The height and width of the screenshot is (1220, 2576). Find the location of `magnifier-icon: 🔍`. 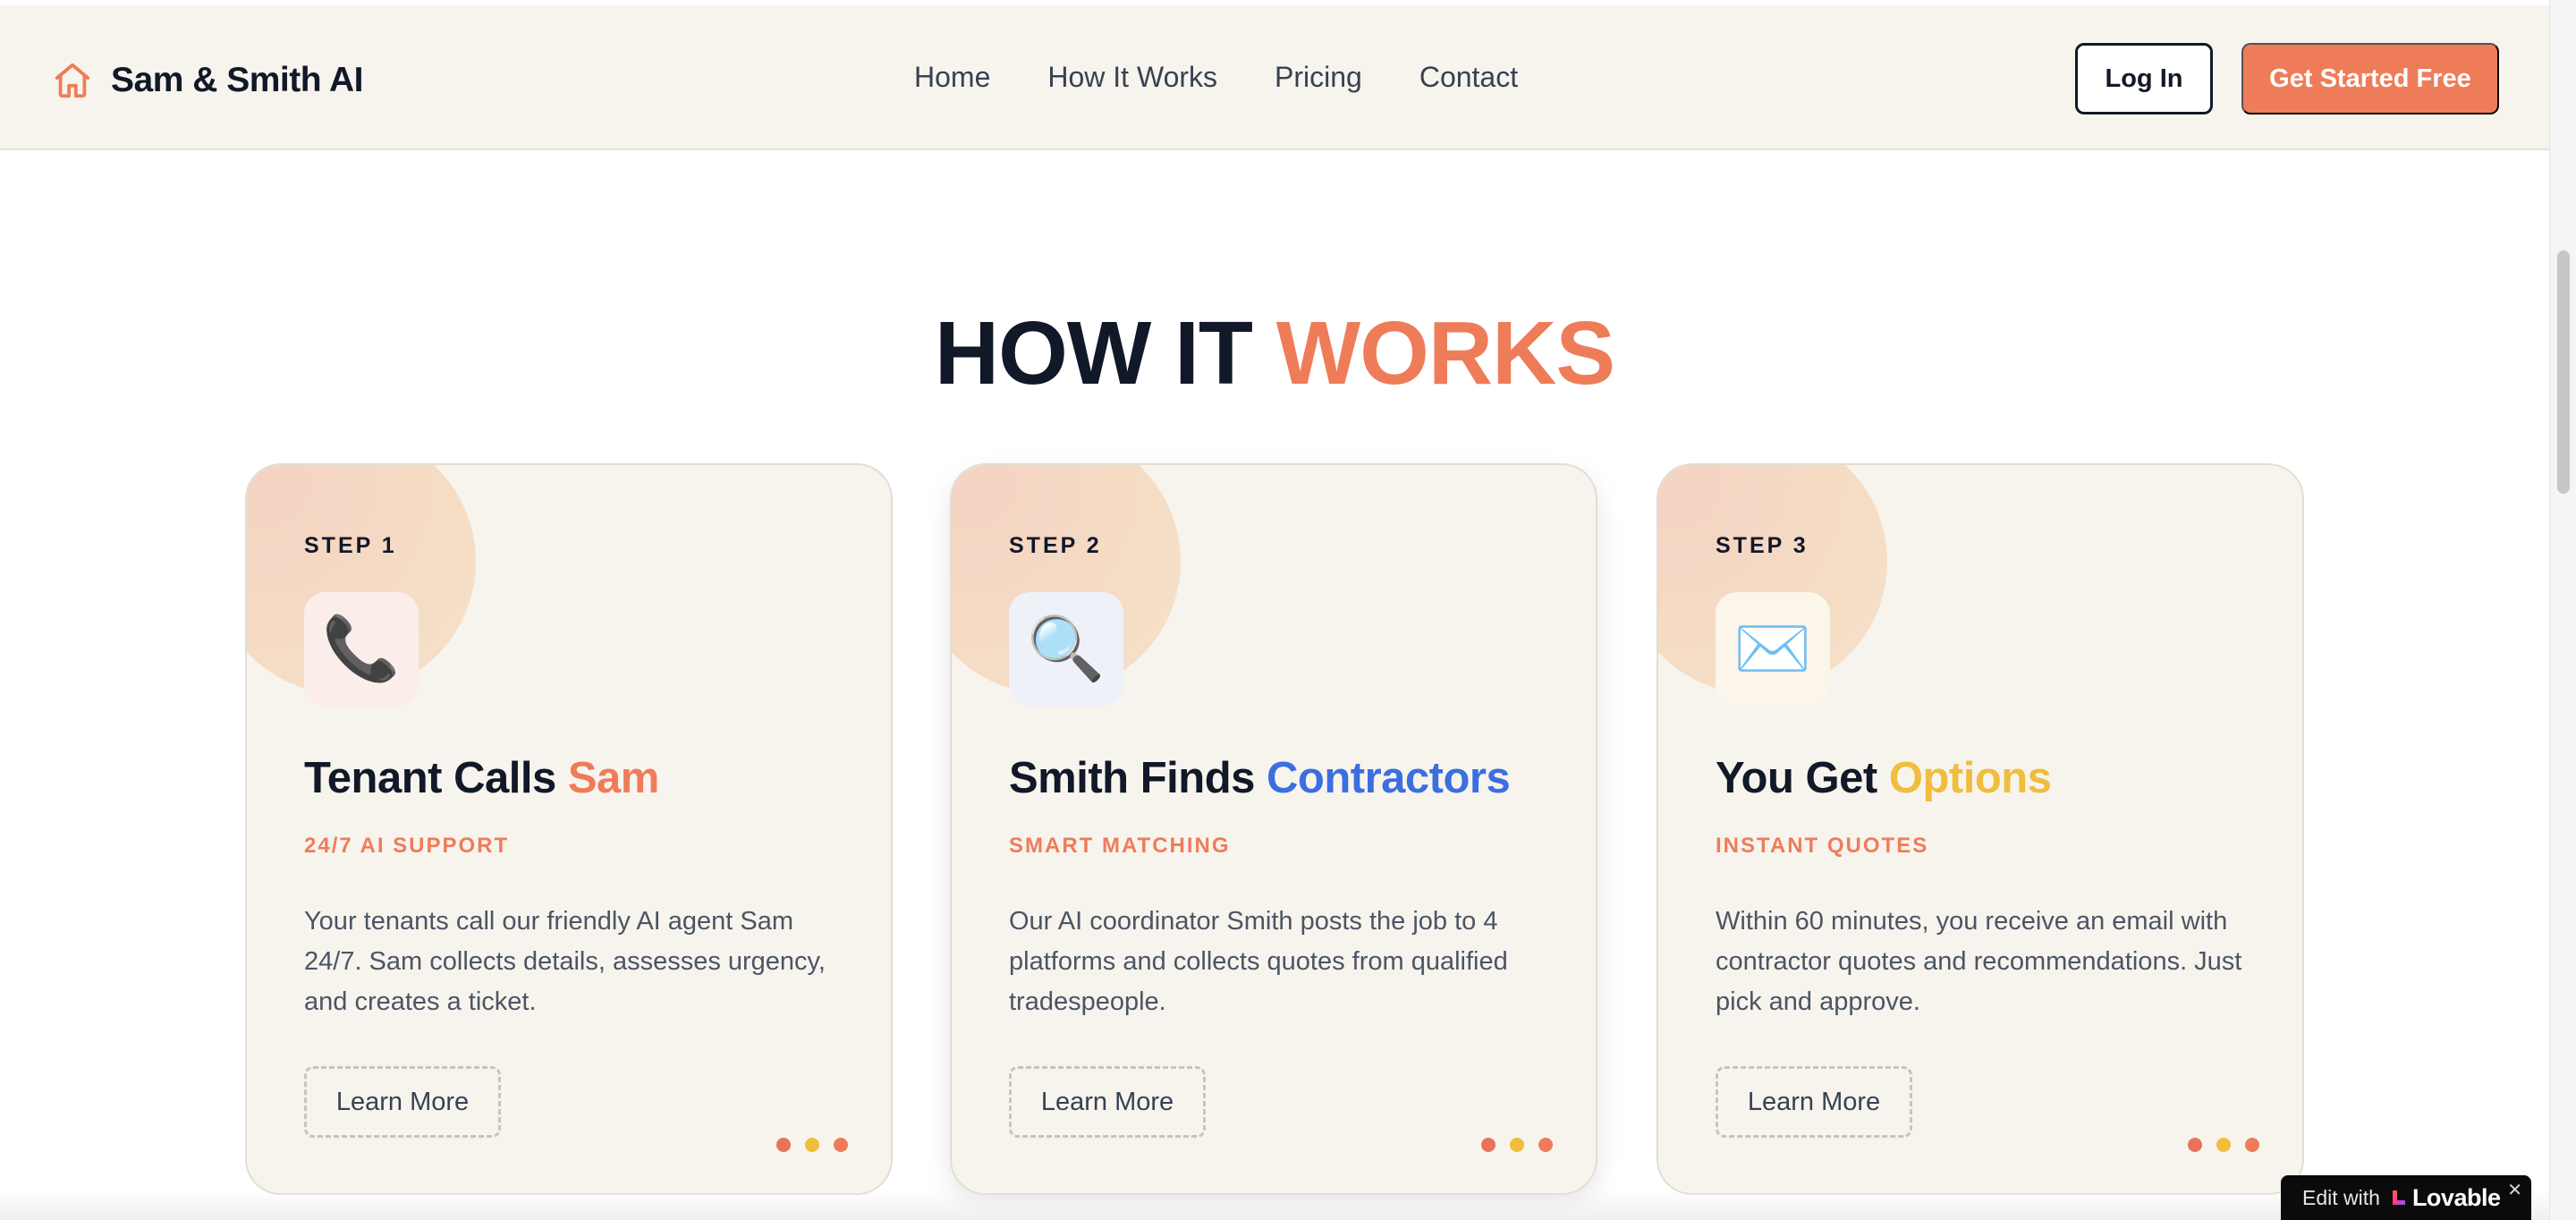

magnifier-icon: 🔍 is located at coordinates (1066, 649).